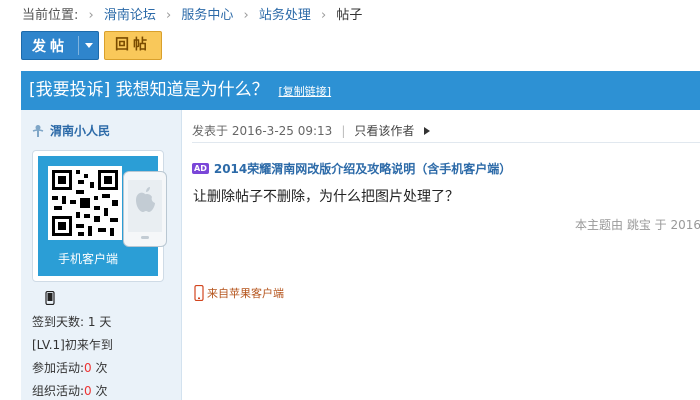  I want to click on breadcrumb-item-forum: 滑南论坛, so click(130, 15).